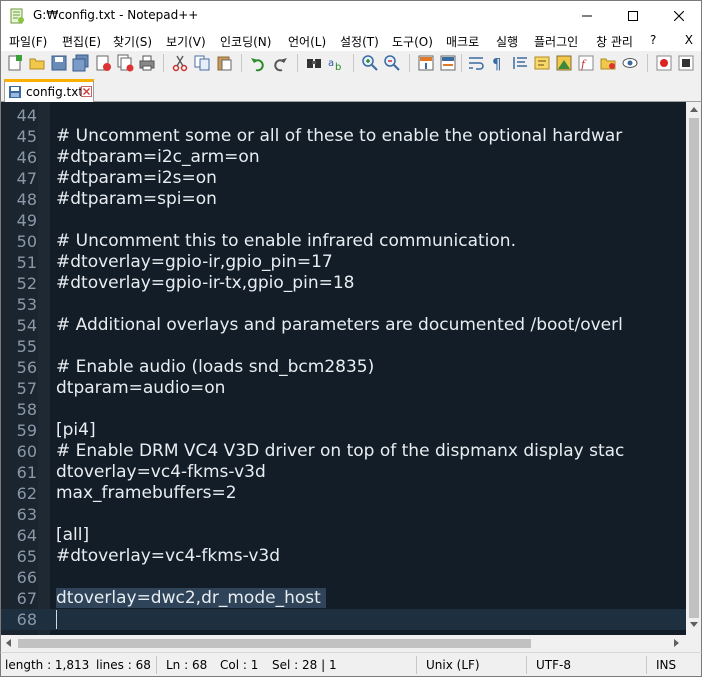  Describe the element at coordinates (343, 409) in the screenshot. I see `editor-line: 58` at that location.